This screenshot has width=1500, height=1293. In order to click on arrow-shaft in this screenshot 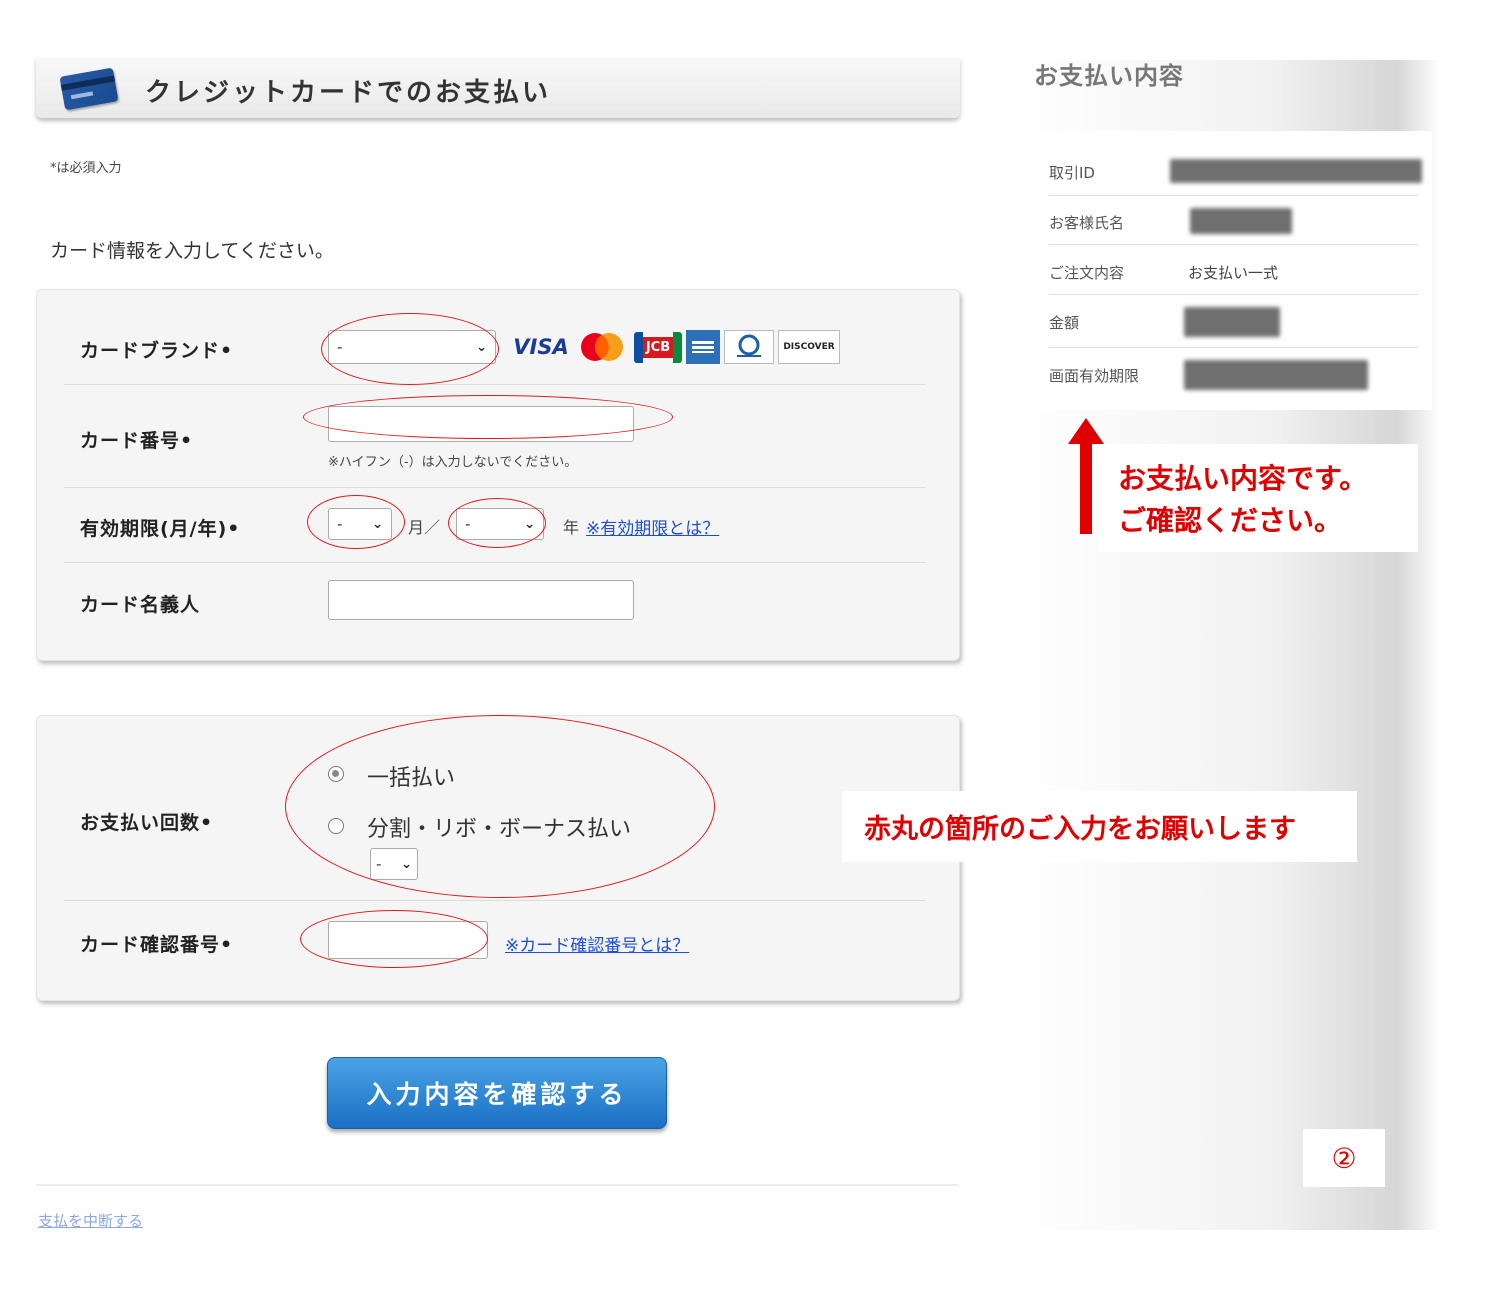, I will do `click(1086, 487)`.